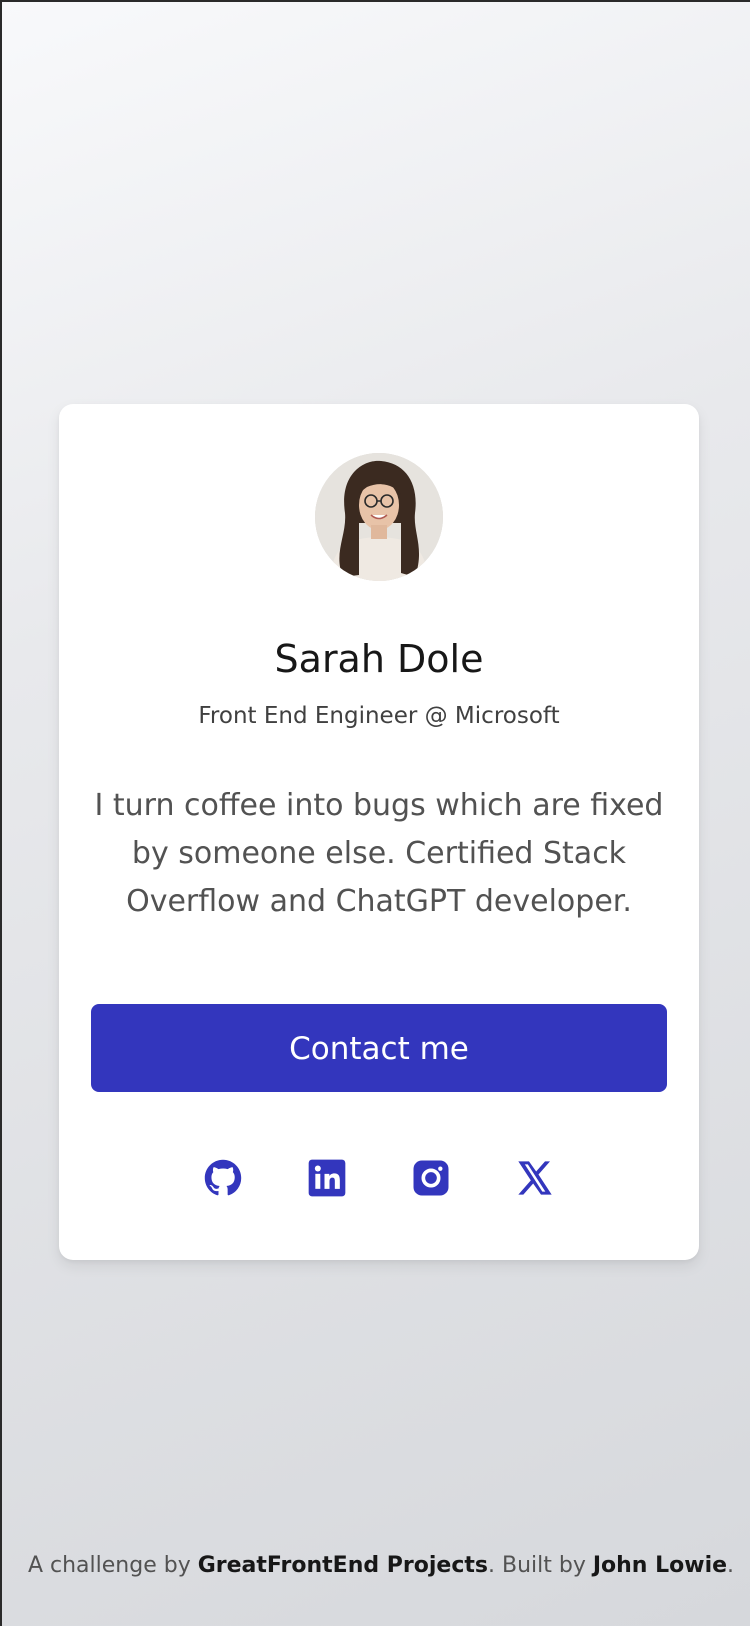  I want to click on x-icon, so click(535, 1178).